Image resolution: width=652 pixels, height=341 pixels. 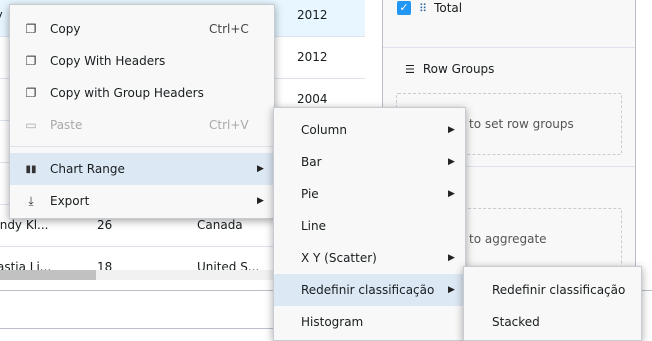 I want to click on menu-item-column: Column ▶, so click(x=369, y=130).